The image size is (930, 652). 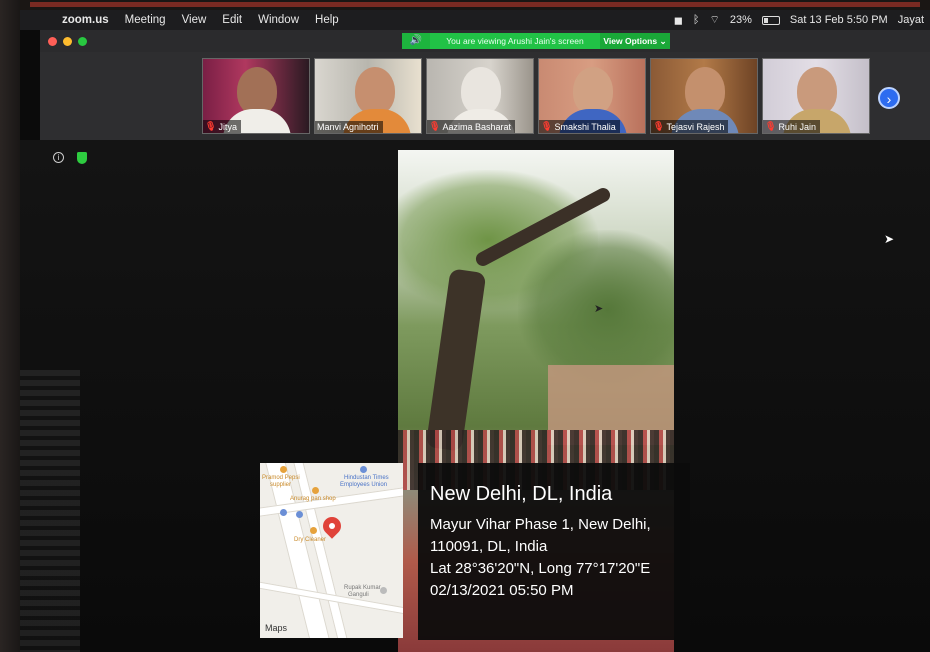 What do you see at coordinates (232, 20) in the screenshot?
I see `menu-edit: Edit` at bounding box center [232, 20].